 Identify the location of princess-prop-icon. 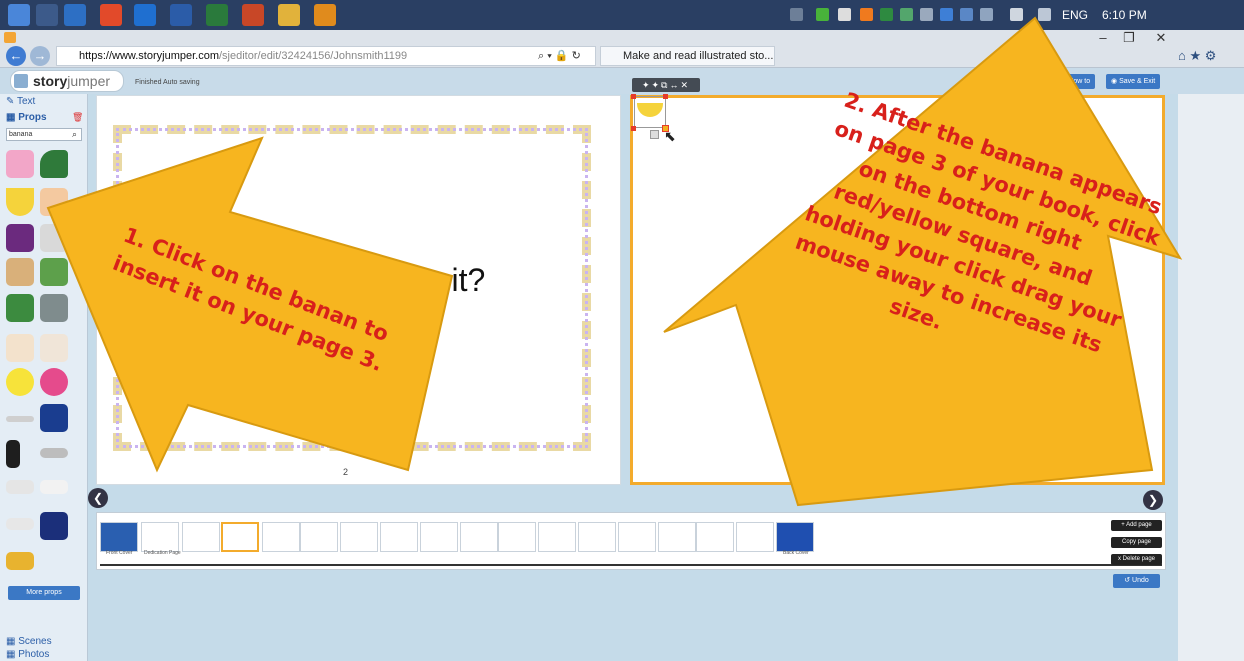
(20, 238).